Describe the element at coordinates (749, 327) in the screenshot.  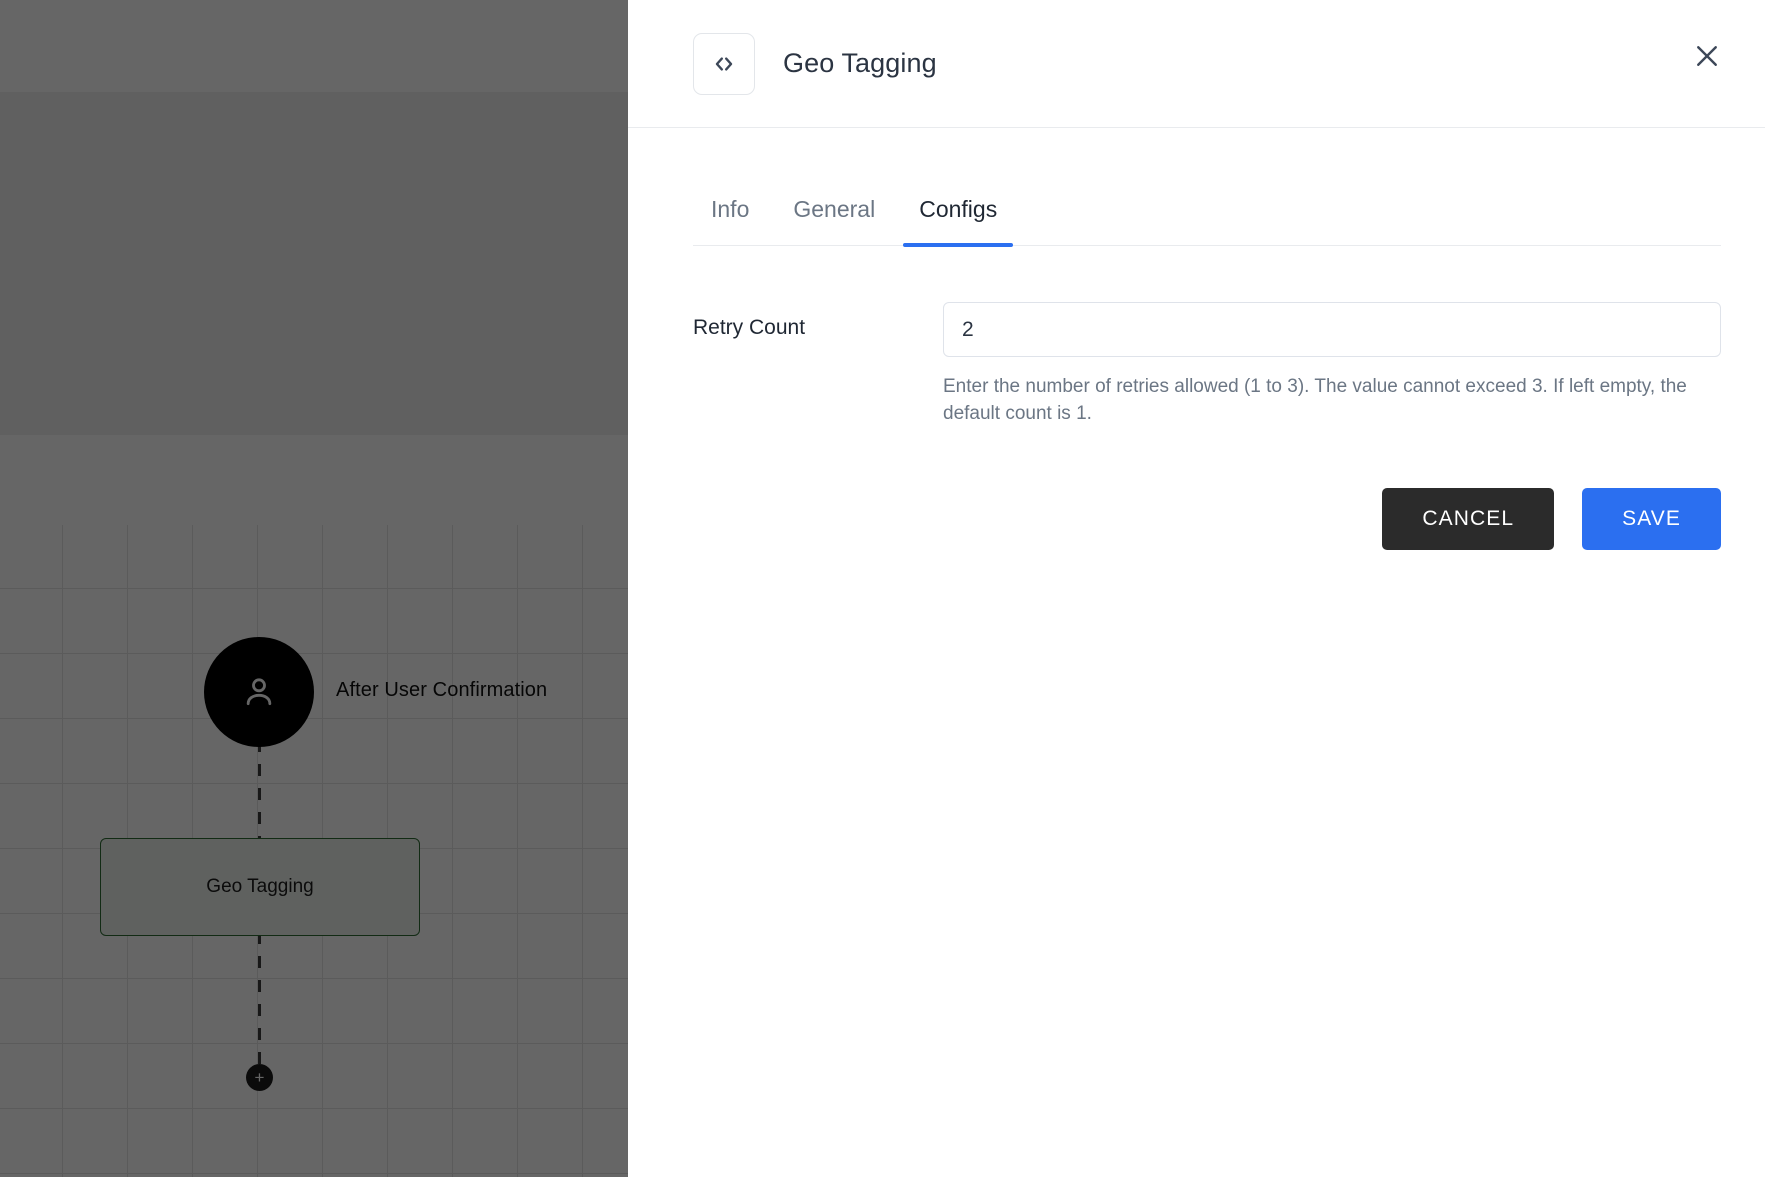
I see `retry-count-label: Retry Count` at that location.